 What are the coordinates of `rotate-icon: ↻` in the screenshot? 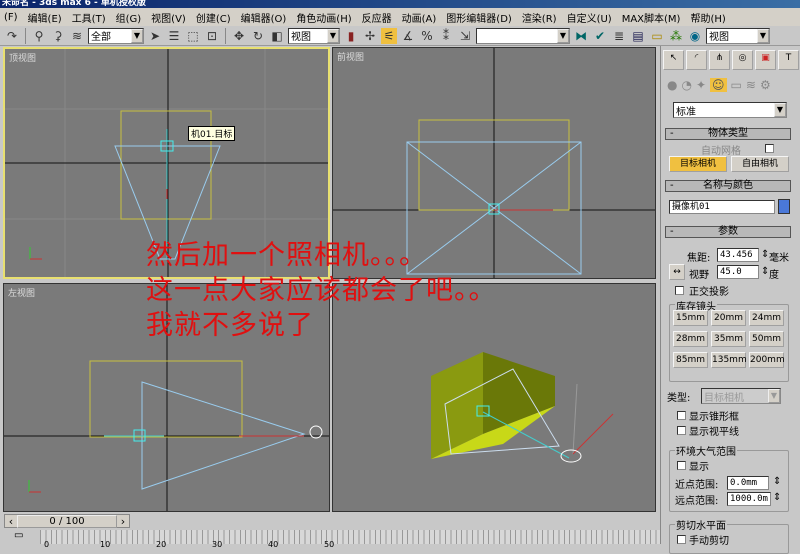 It's located at (258, 36).